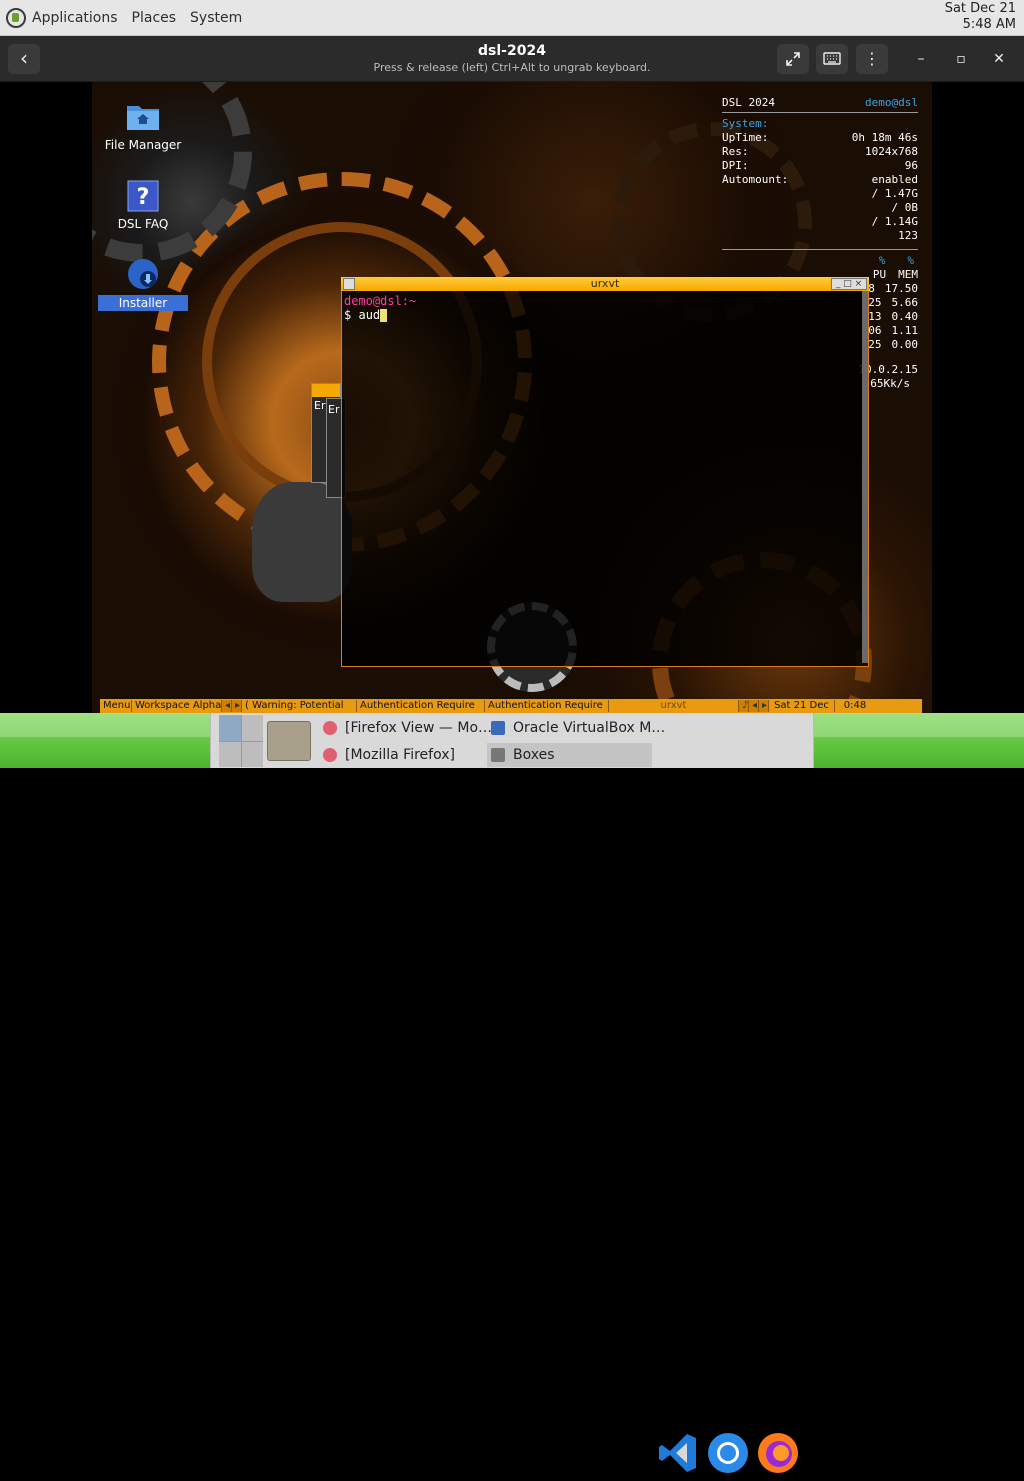  Describe the element at coordinates (547, 706) in the screenshot. I see `task-auth-2: Authentication Require` at that location.